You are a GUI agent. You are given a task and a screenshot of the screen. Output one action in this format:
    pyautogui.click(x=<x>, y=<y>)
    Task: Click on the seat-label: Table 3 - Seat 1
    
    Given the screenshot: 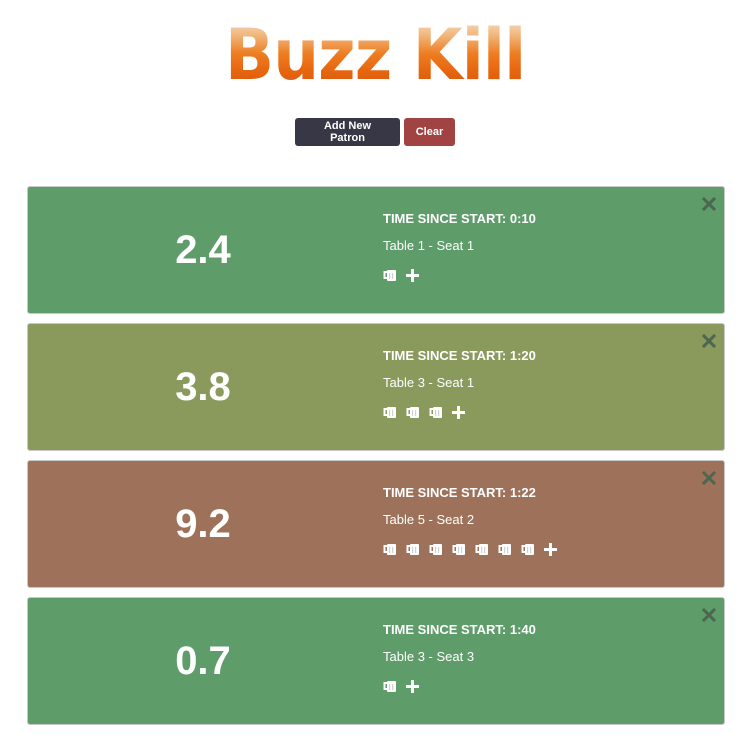 What is the action you would take?
    pyautogui.click(x=429, y=382)
    